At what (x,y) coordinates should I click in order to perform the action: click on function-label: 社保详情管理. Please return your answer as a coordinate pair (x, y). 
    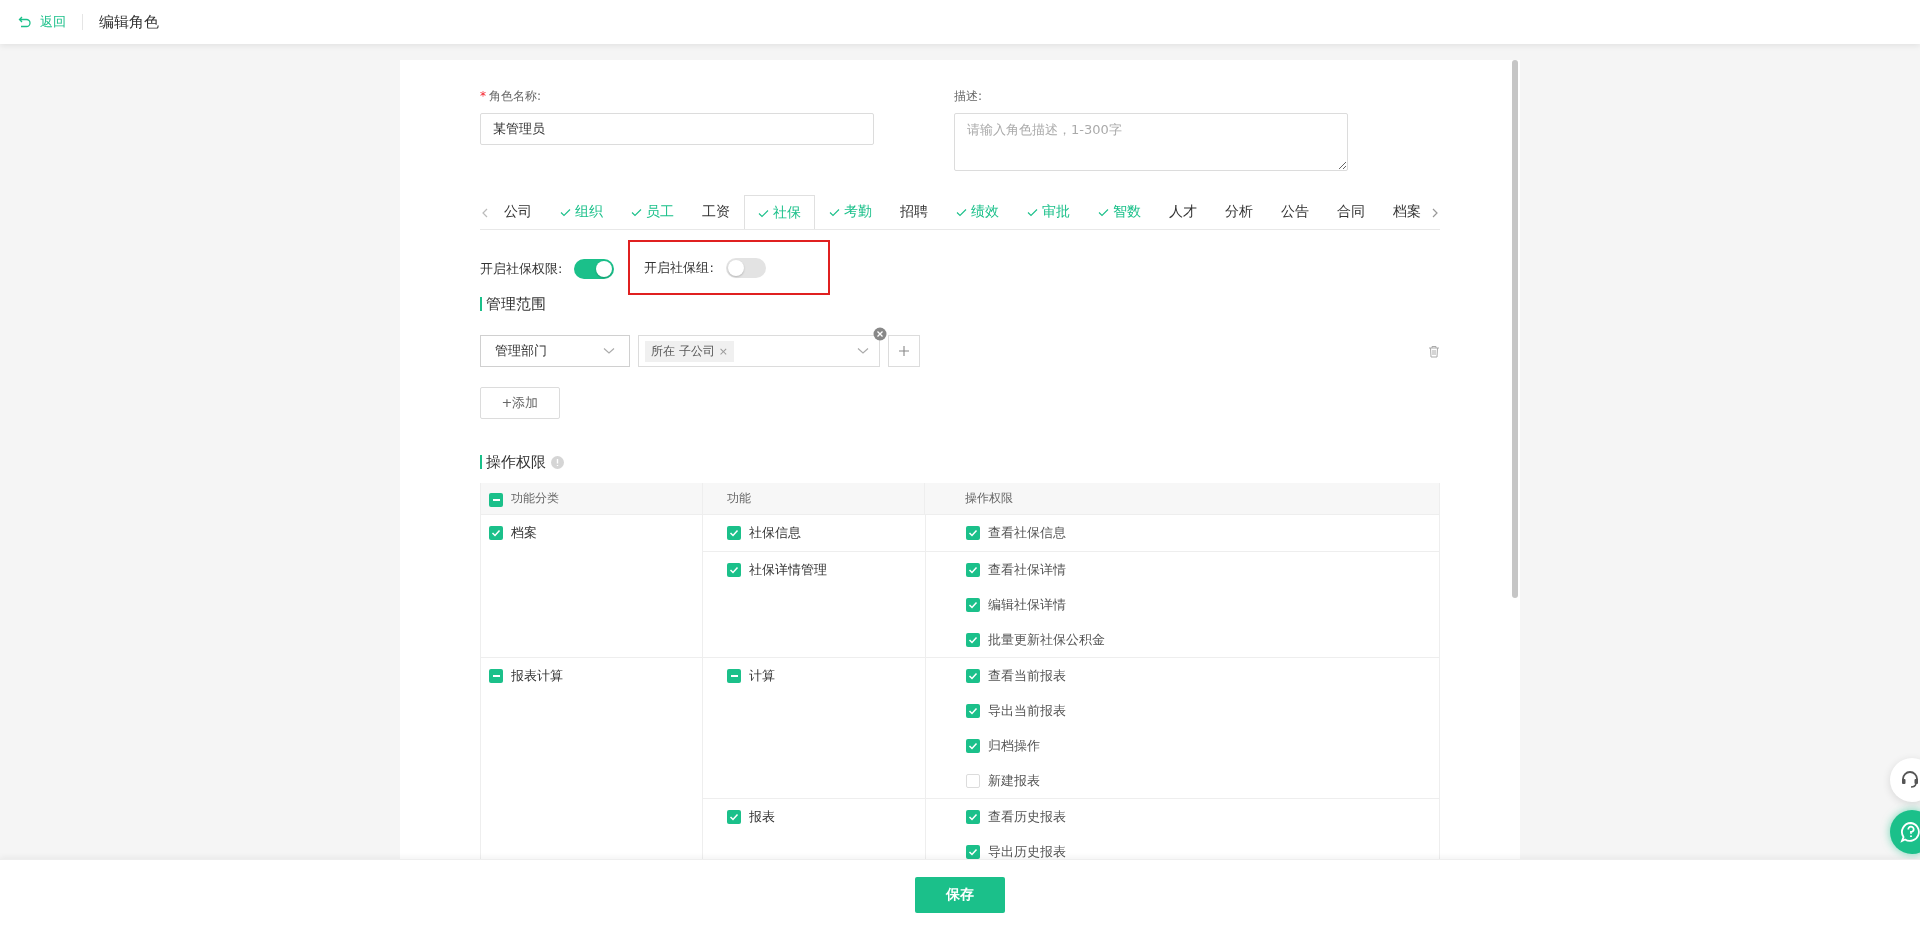
    Looking at the image, I should click on (788, 570).